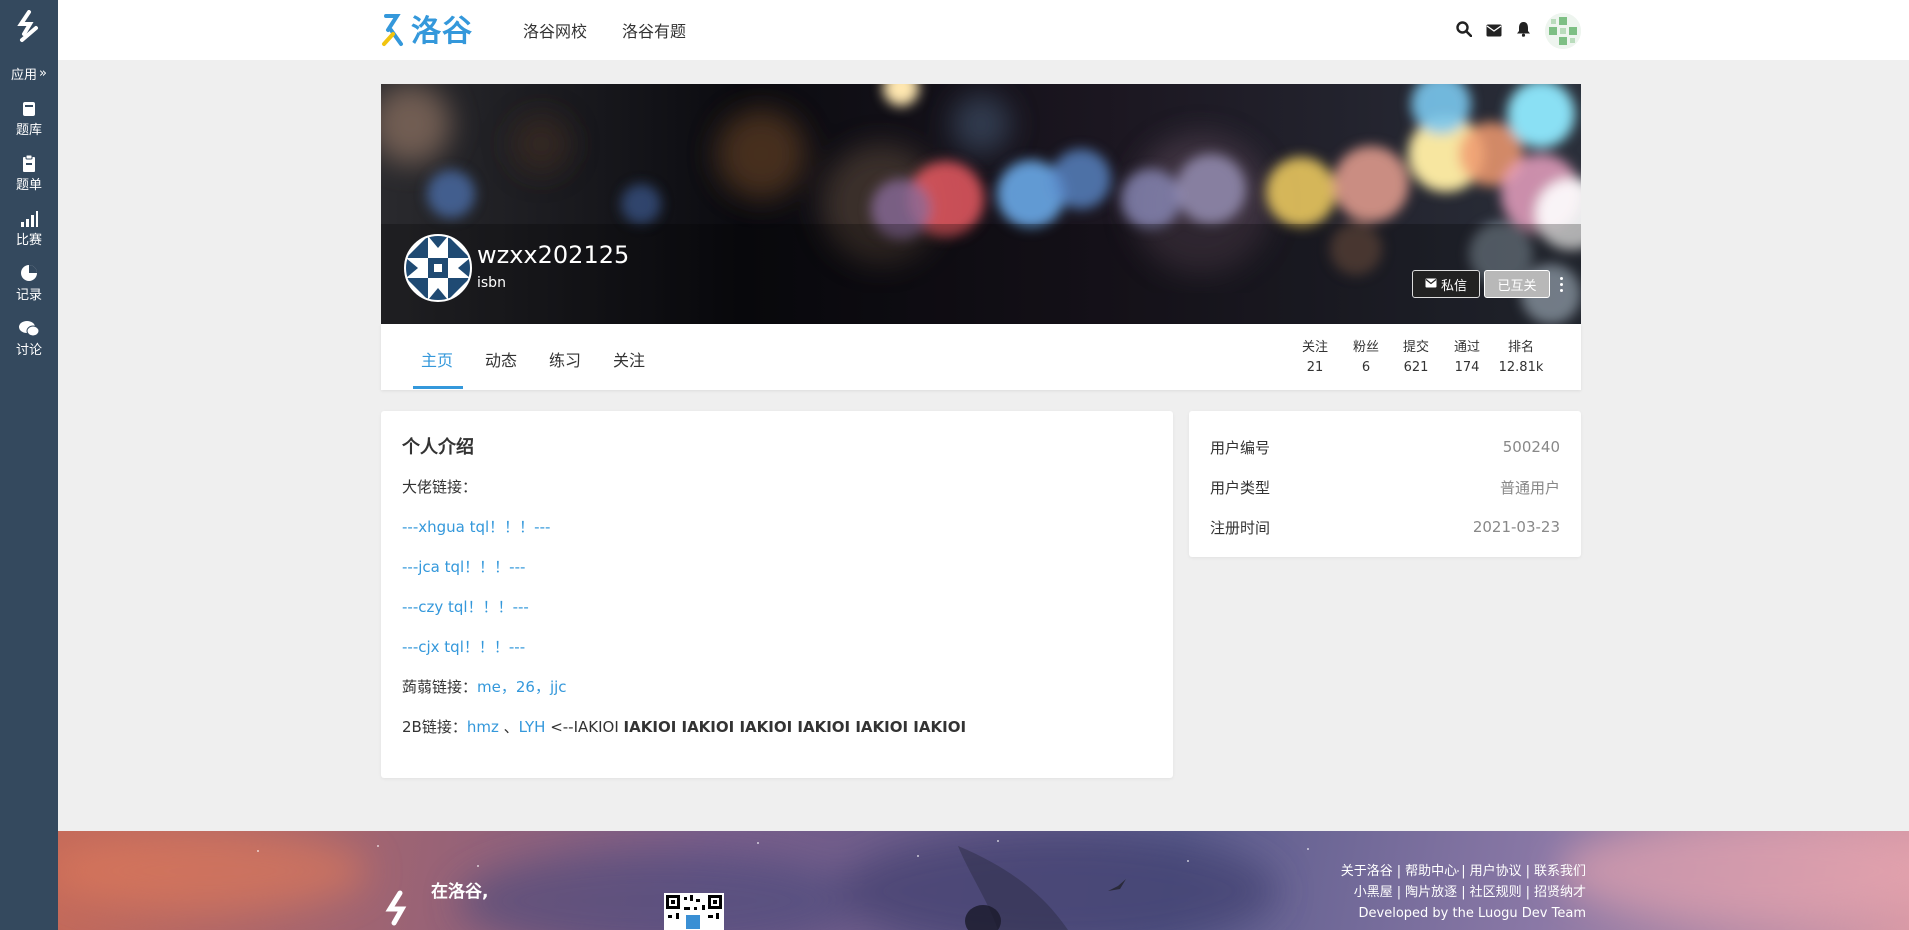 The image size is (1909, 930). I want to click on active-tab-indicator, so click(438, 387).